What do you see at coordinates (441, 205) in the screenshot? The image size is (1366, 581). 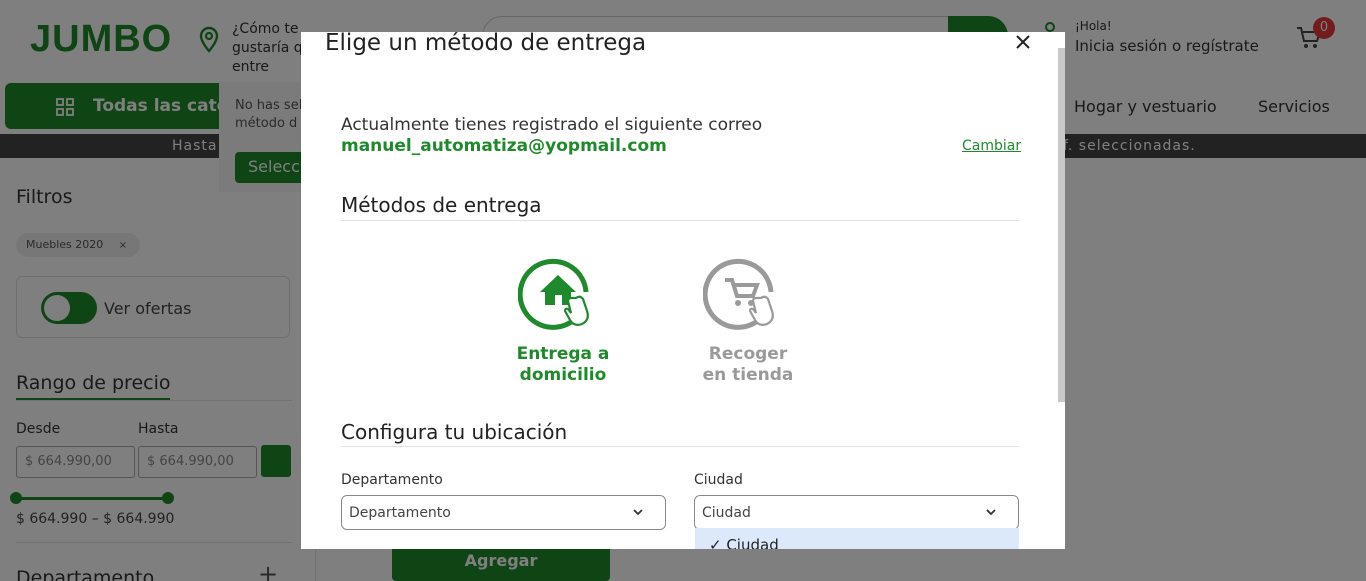 I see `methods-title: Métodos de entrega` at bounding box center [441, 205].